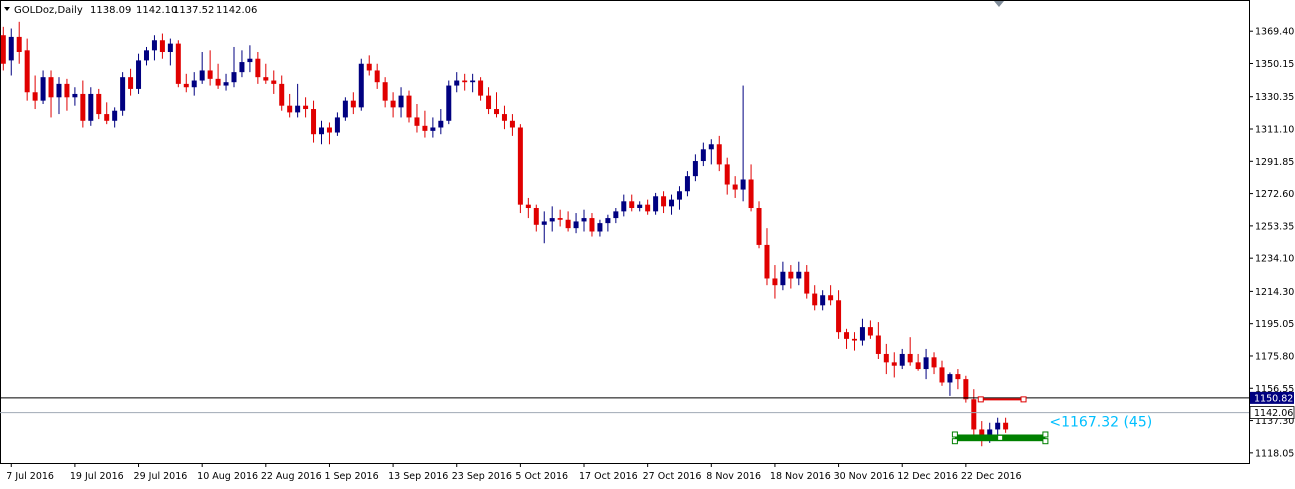  Describe the element at coordinates (110, 10) in the screenshot. I see `ohlc-open: 1138.09` at that location.